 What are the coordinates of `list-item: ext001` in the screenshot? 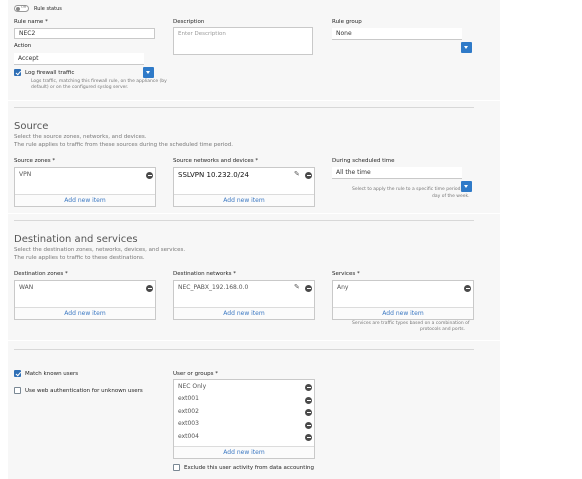 It's located at (188, 398).